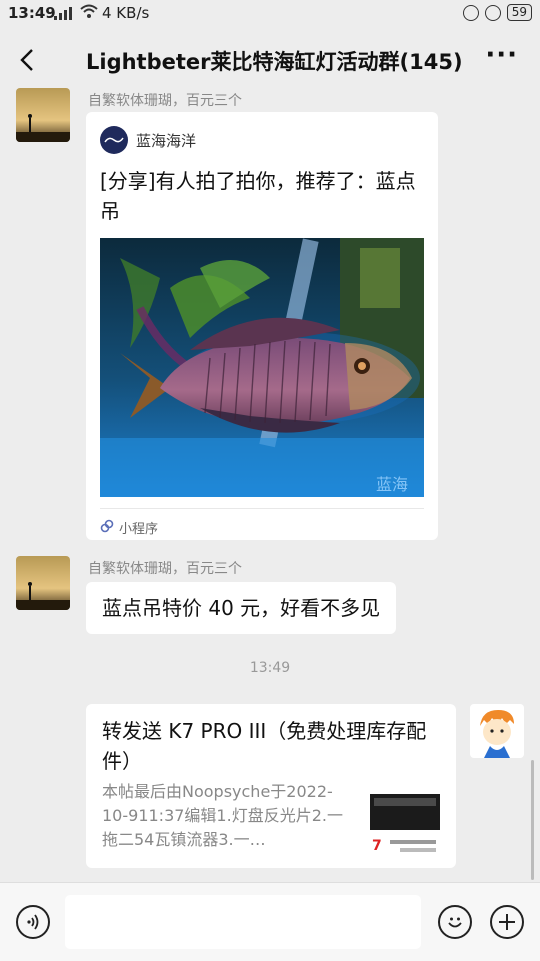 Image resolution: width=540 pixels, height=961 pixels. What do you see at coordinates (258, 196) in the screenshot?
I see `card-title: [分享]有人拍了拍你，推荐了：蓝点吊` at bounding box center [258, 196].